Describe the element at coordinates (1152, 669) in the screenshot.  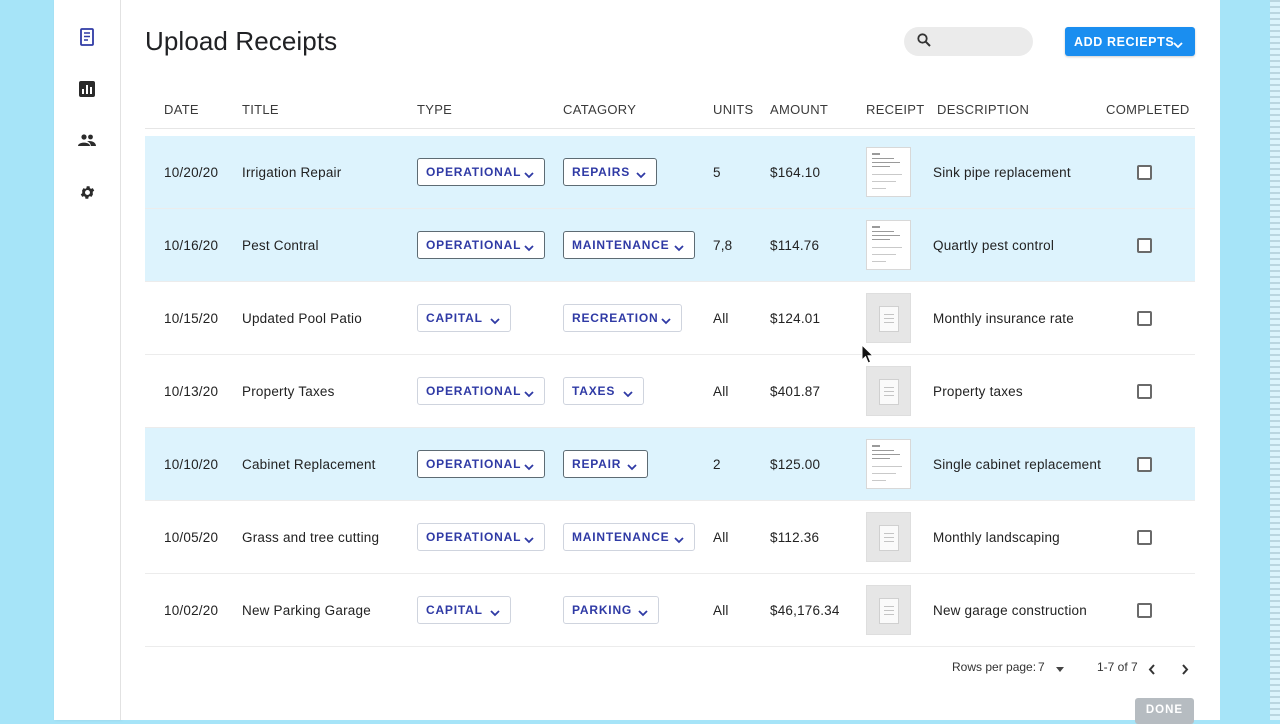
I see `chevron-left-icon` at that location.